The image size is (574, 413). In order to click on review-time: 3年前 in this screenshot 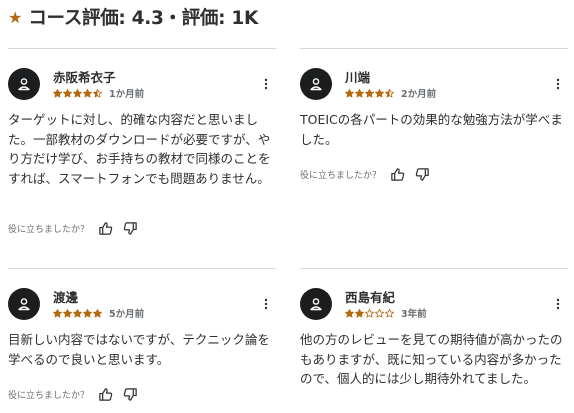, I will do `click(414, 314)`.